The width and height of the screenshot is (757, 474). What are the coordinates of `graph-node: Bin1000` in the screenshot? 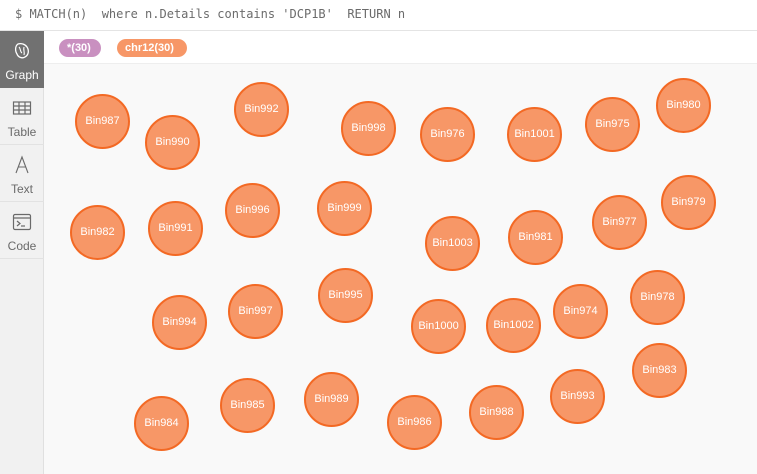 It's located at (438, 326).